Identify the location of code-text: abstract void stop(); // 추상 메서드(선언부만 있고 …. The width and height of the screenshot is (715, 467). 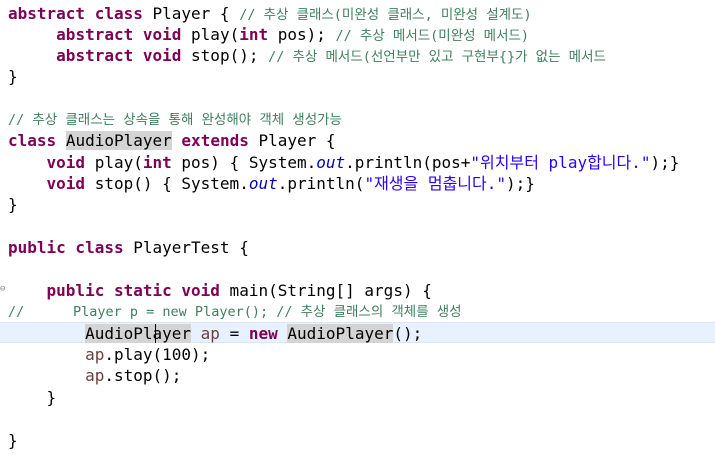
(307, 56).